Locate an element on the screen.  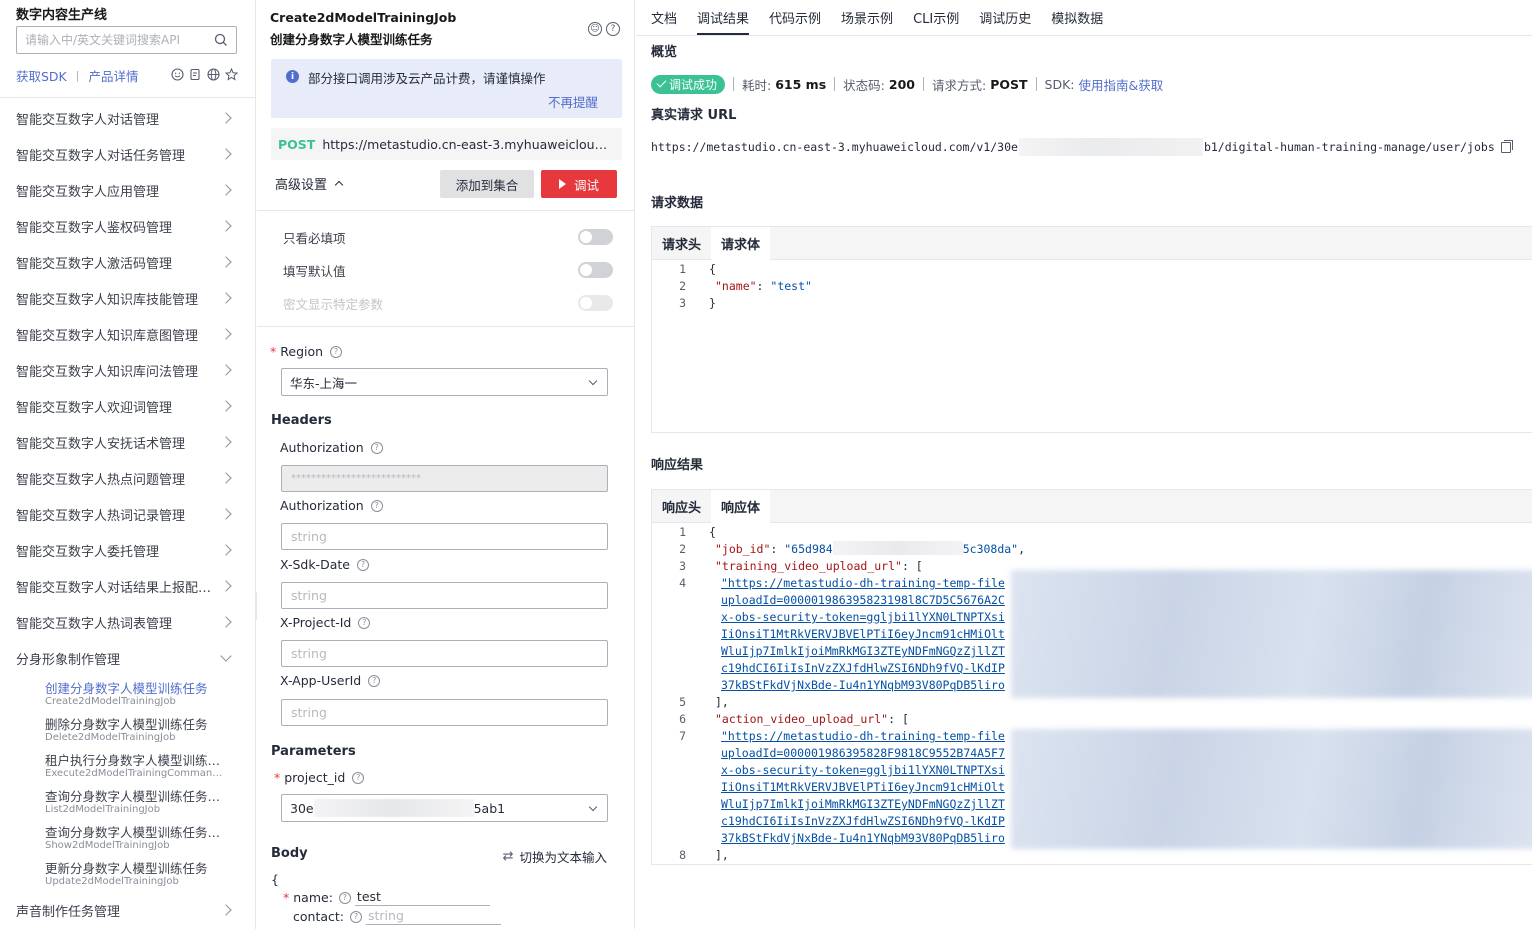
feedback-smiley-icon: ☺ is located at coordinates (595, 29).